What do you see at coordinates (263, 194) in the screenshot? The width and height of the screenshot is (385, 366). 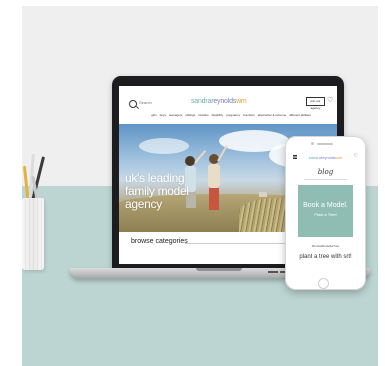 I see `distant-house` at bounding box center [263, 194].